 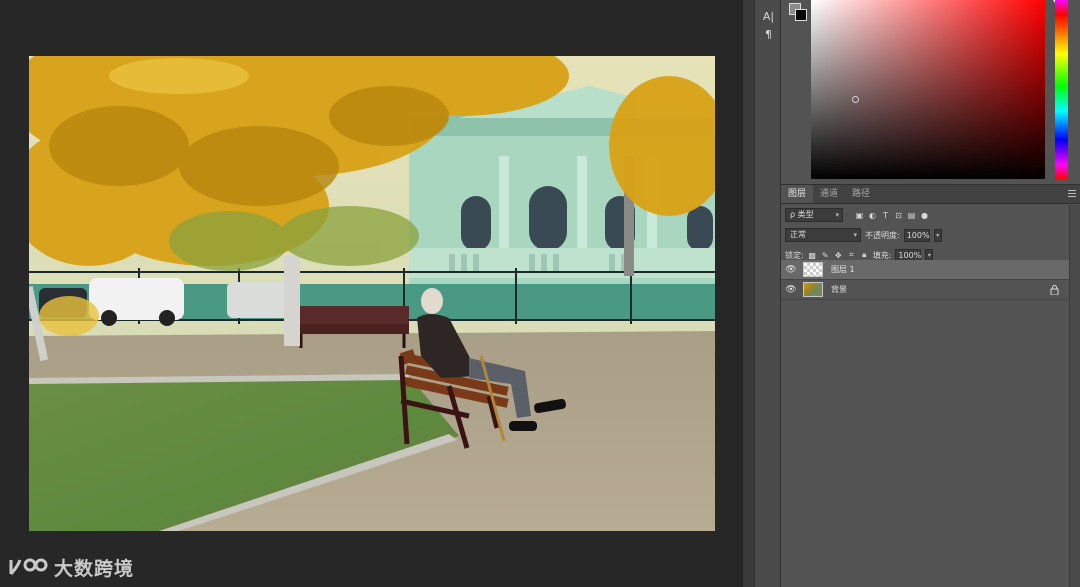 What do you see at coordinates (851, 255) in the screenshot?
I see `lock-artboard-icon: ⌗` at bounding box center [851, 255].